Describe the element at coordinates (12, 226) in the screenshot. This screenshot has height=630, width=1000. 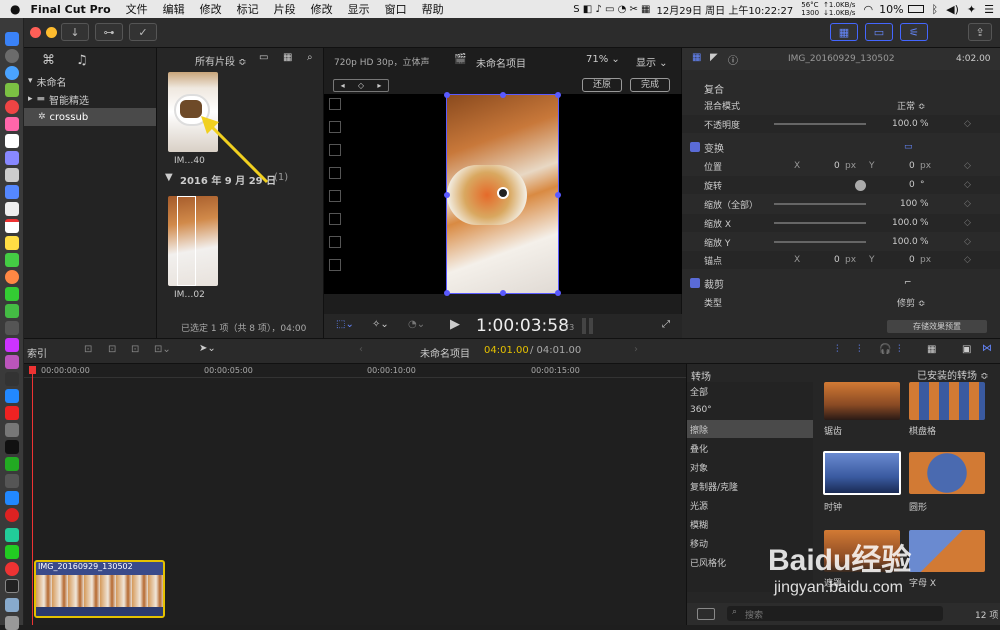
I see `calendar-icon` at that location.